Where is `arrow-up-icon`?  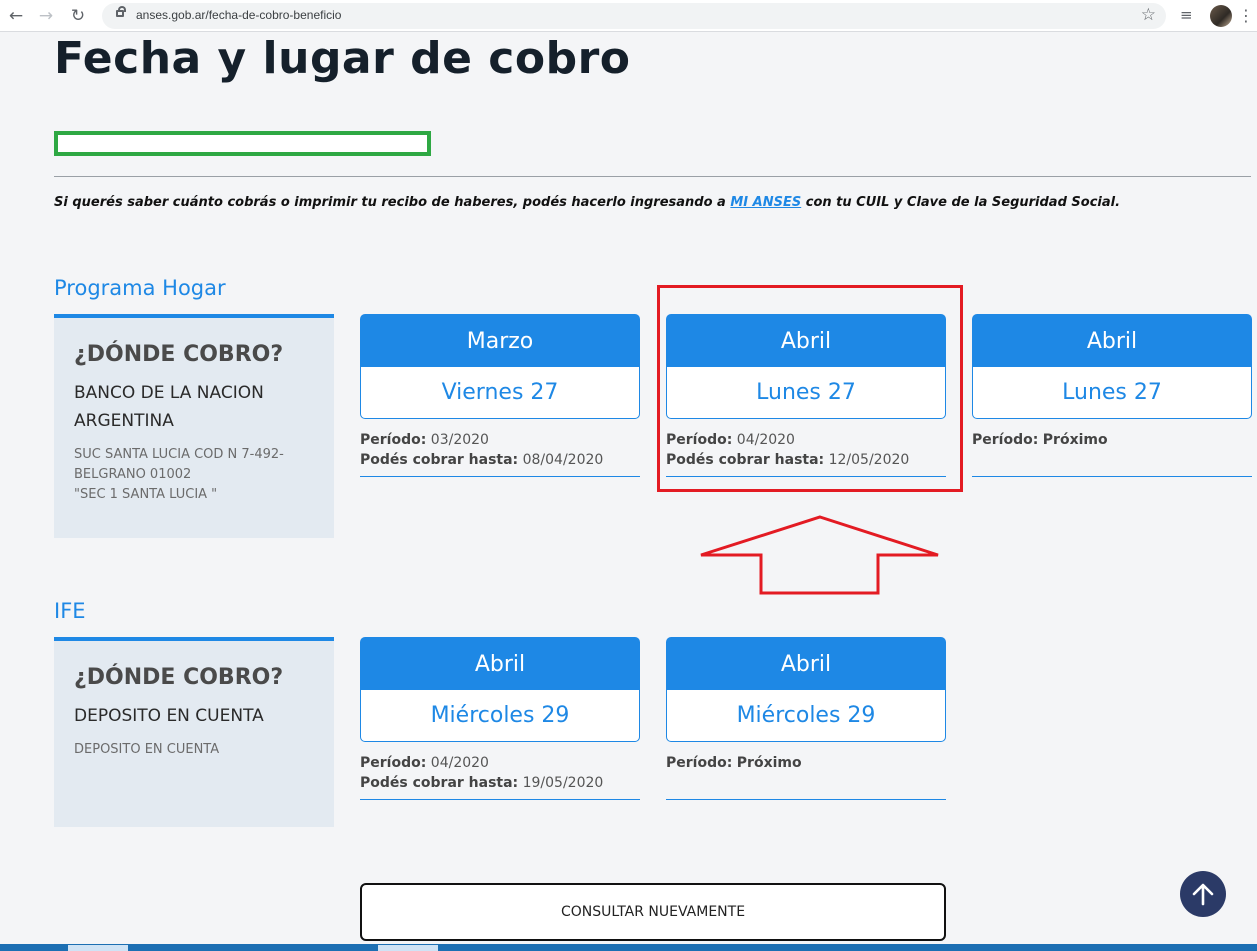
arrow-up-icon is located at coordinates (1203, 894).